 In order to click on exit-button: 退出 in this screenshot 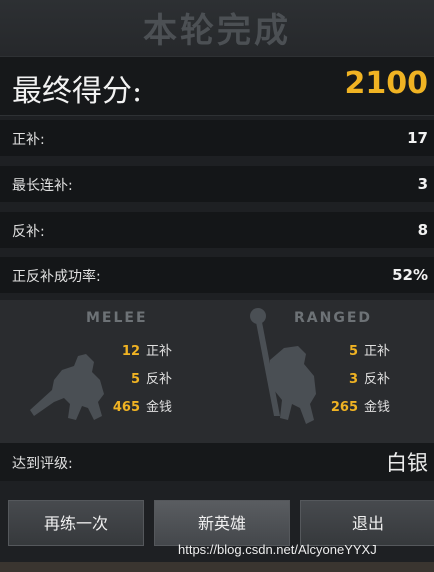, I will do `click(367, 523)`.